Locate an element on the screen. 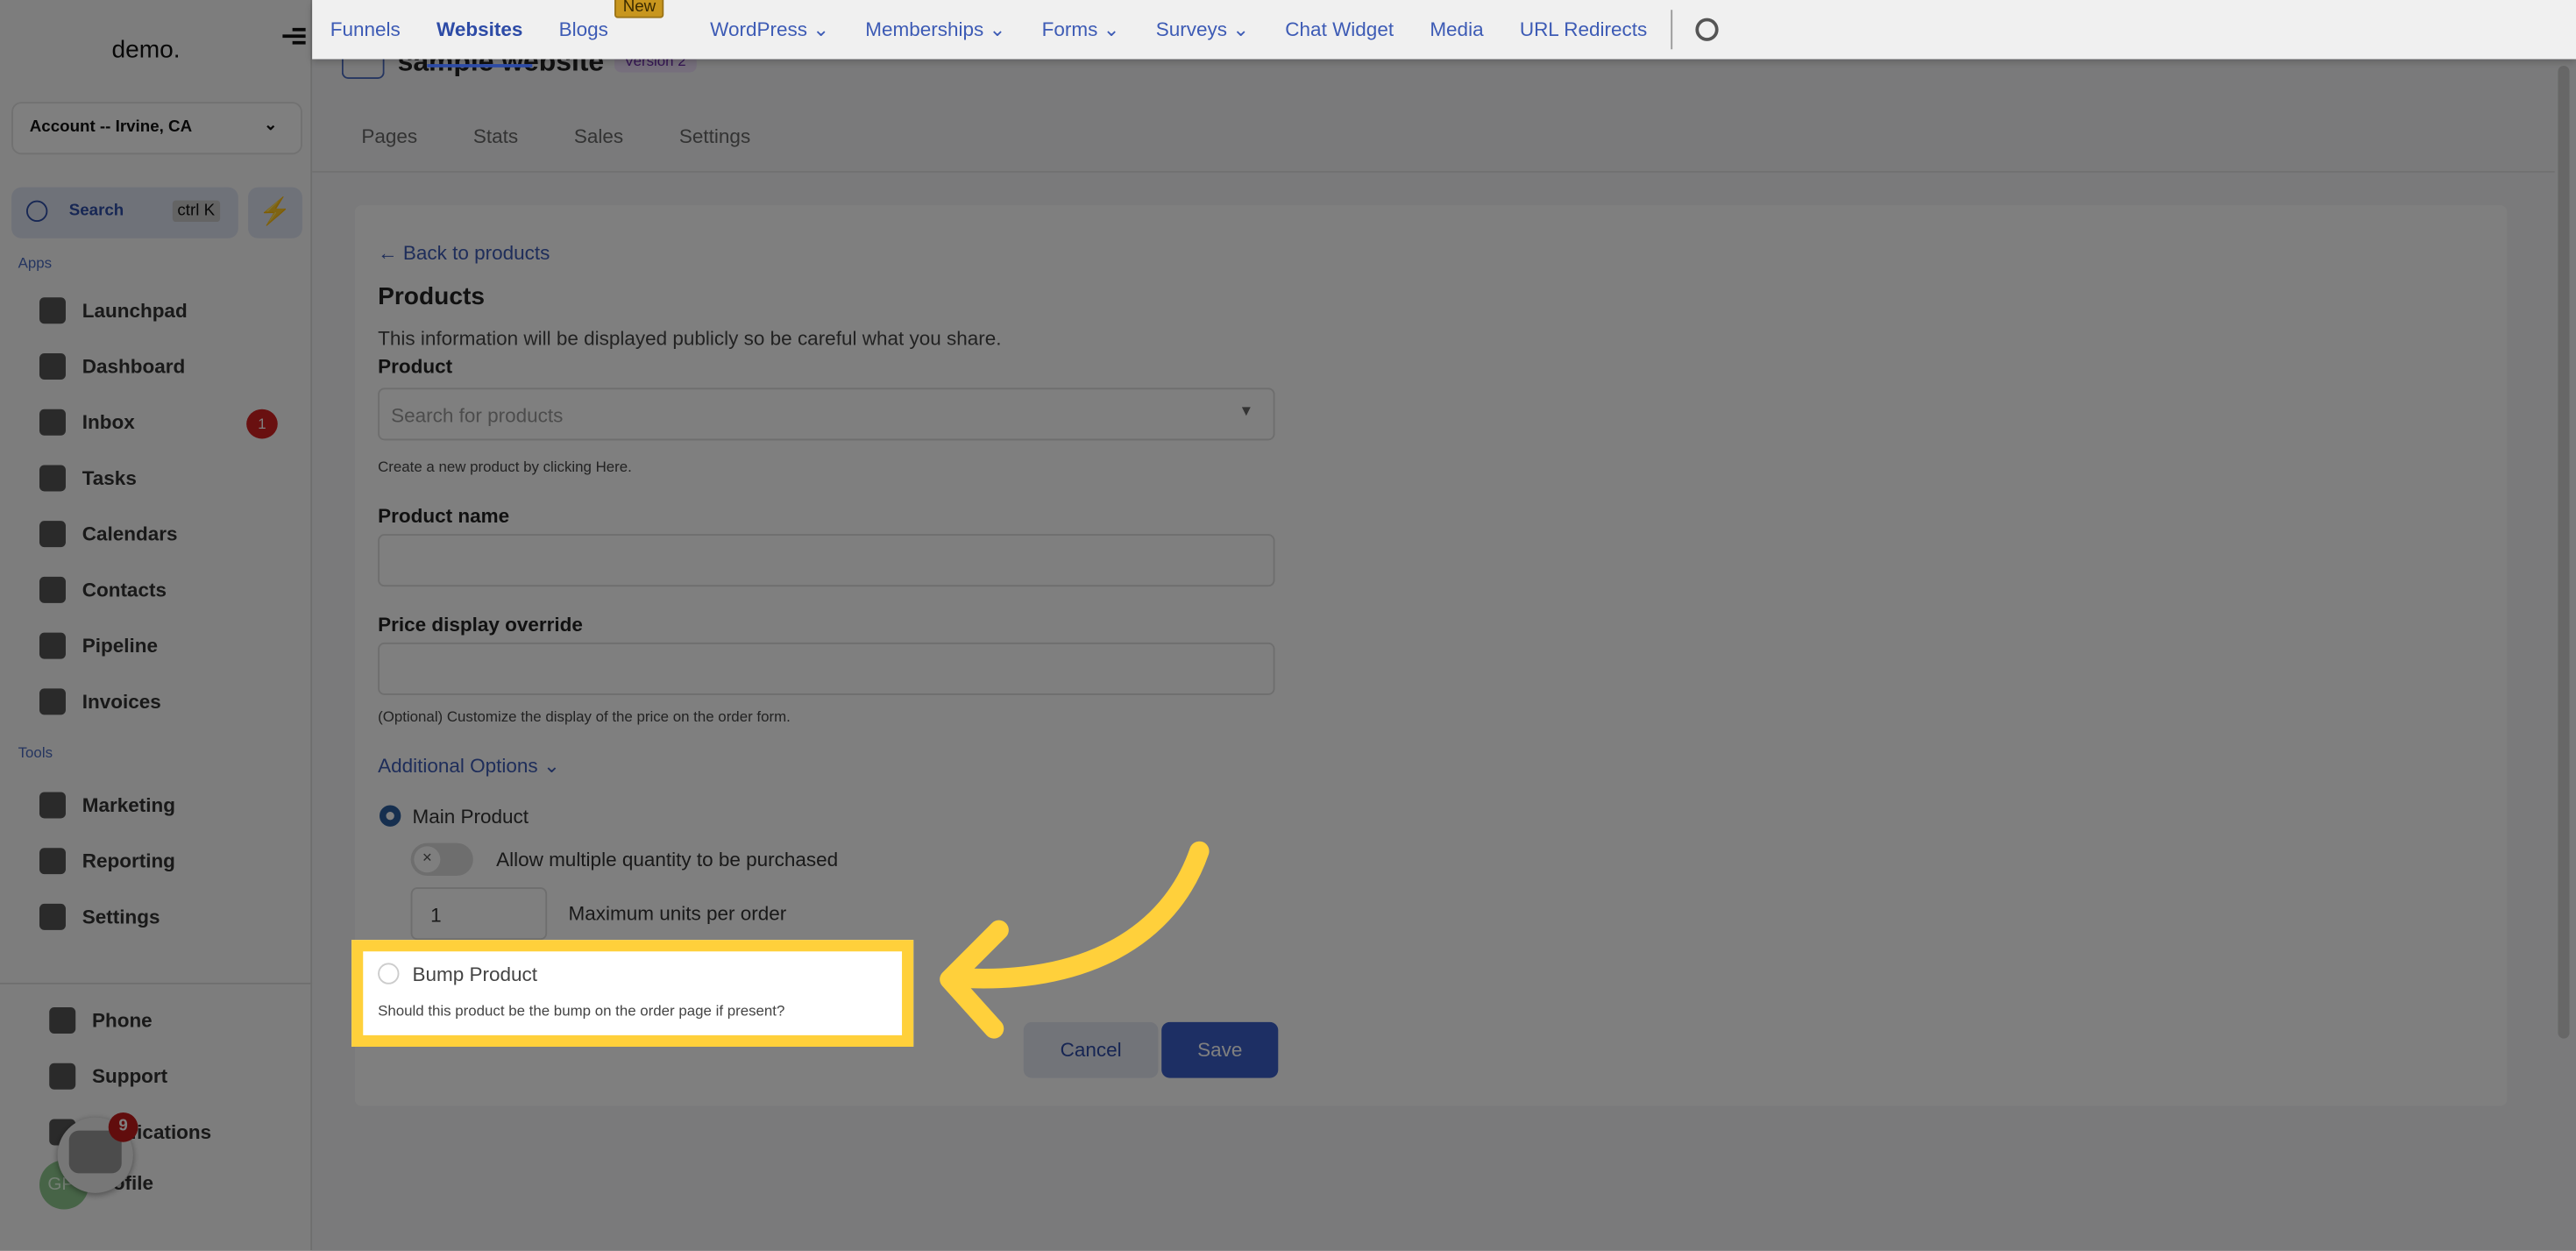 This screenshot has width=2576, height=1251. annotation-arrow is located at coordinates (1075, 940).